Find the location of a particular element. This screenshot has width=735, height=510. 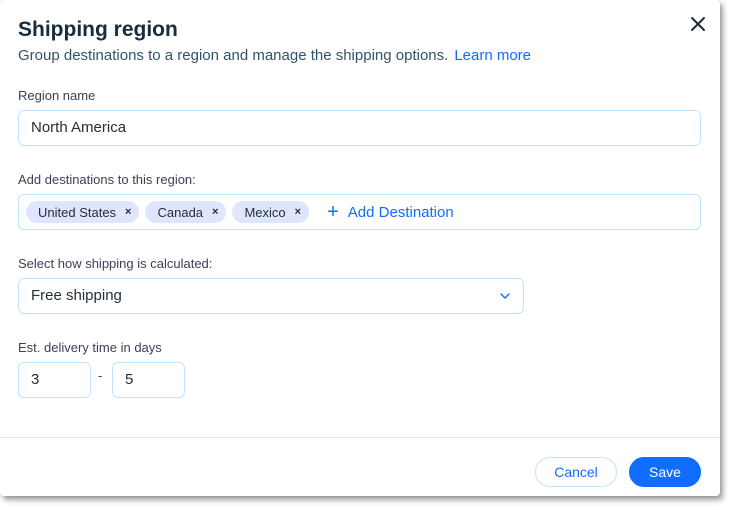

add-destination-button: + Add Destination is located at coordinates (390, 212).